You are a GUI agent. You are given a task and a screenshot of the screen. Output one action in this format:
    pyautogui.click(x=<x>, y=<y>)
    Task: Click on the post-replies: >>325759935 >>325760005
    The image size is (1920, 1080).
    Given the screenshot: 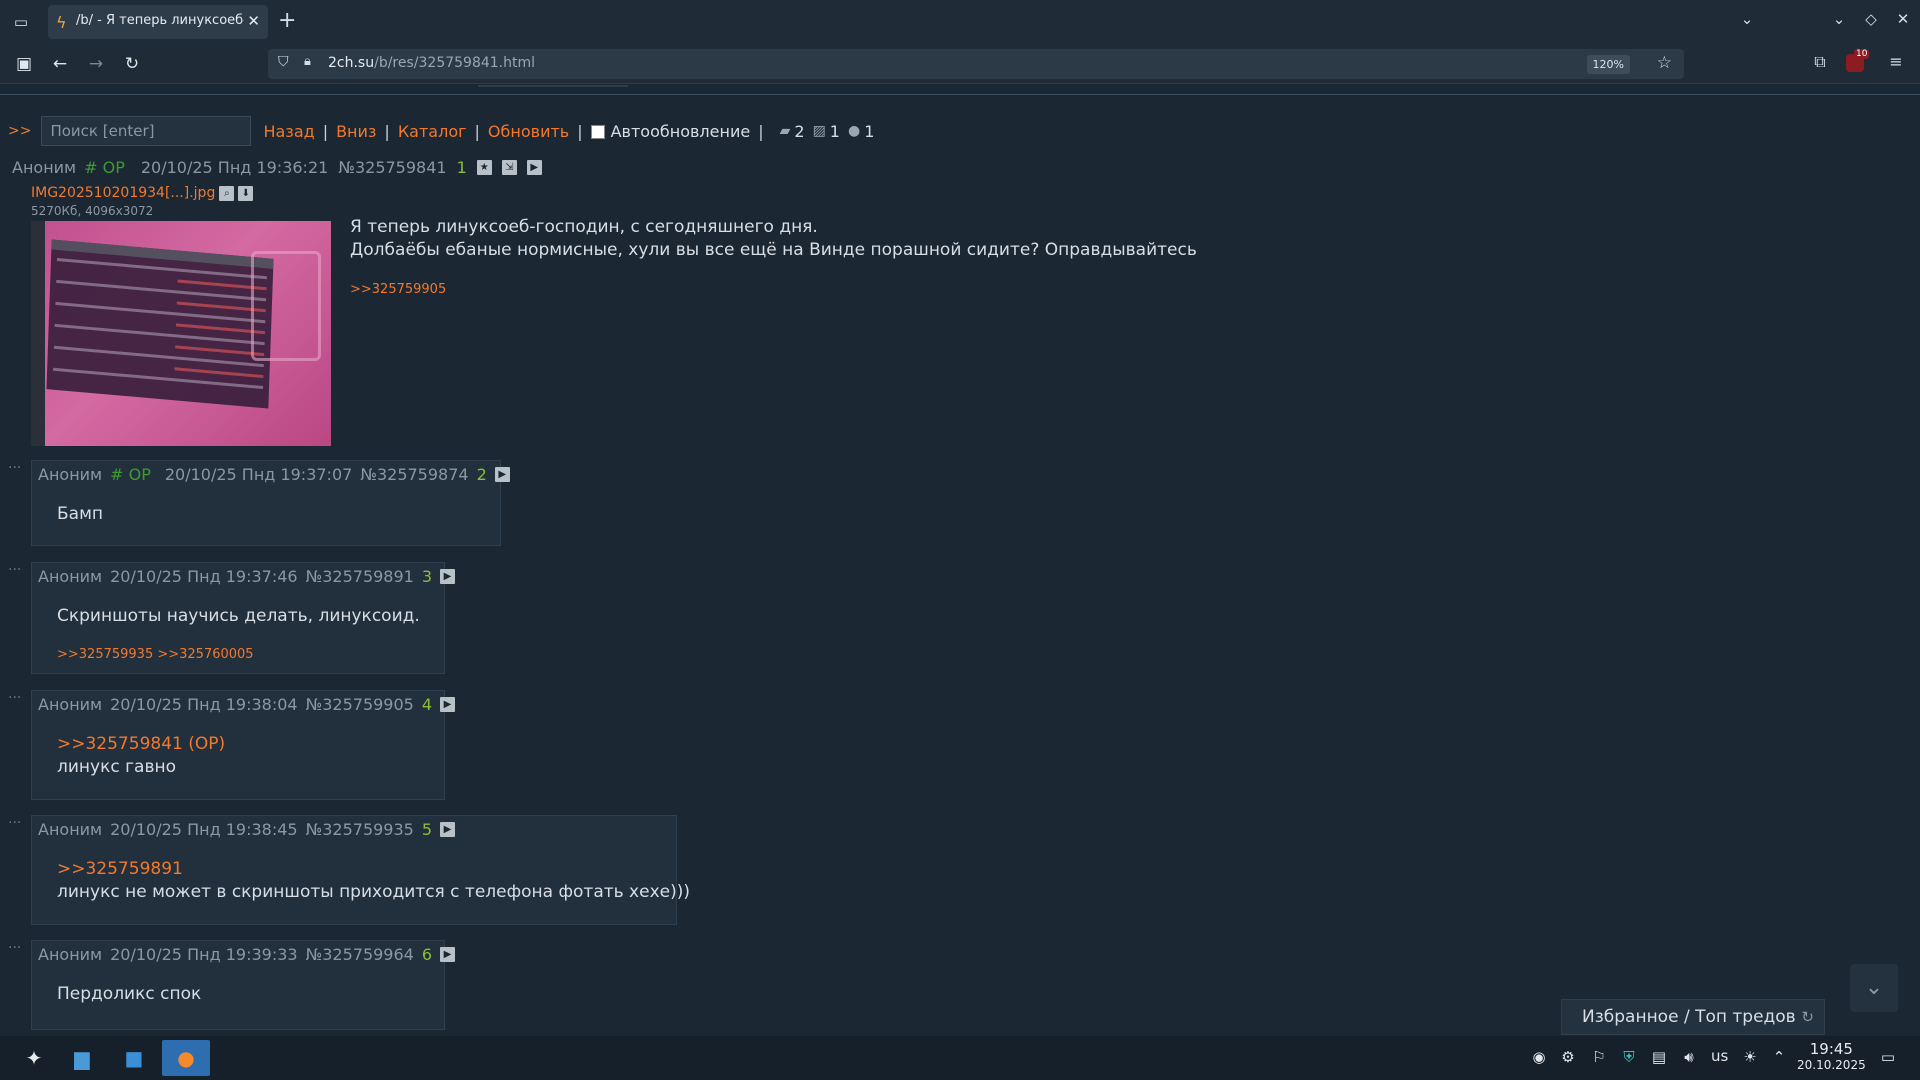 What is the action you would take?
    pyautogui.click(x=155, y=654)
    